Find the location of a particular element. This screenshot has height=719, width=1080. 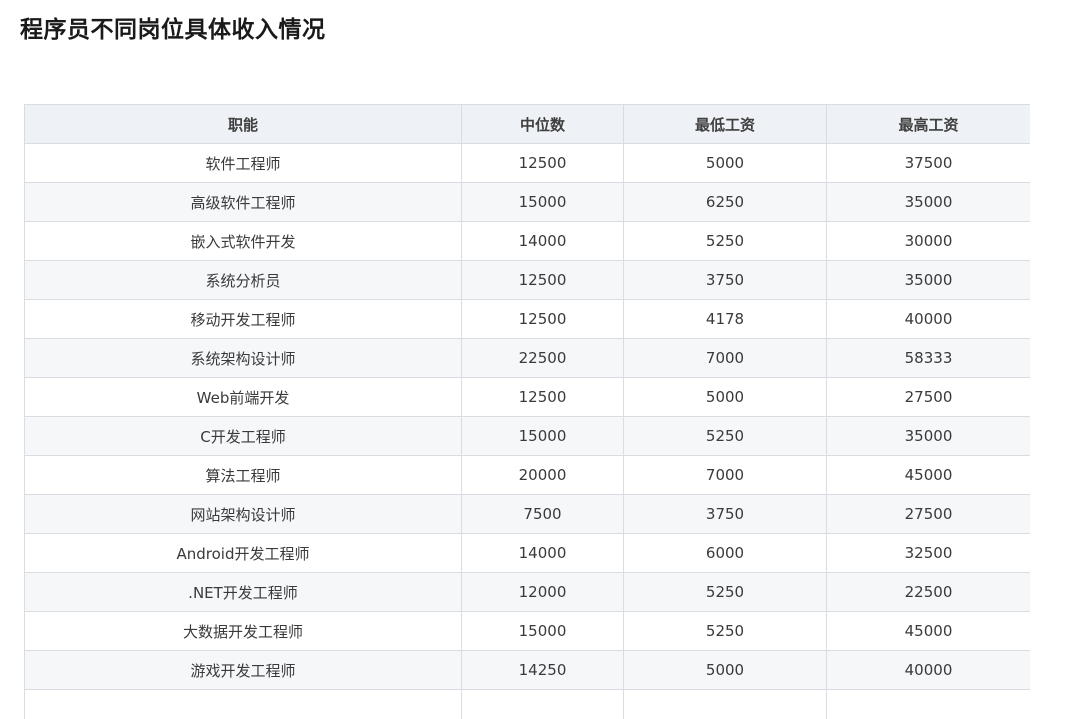

table-row: 高级软件工程师 15000 6250 35000 is located at coordinates (527, 202).